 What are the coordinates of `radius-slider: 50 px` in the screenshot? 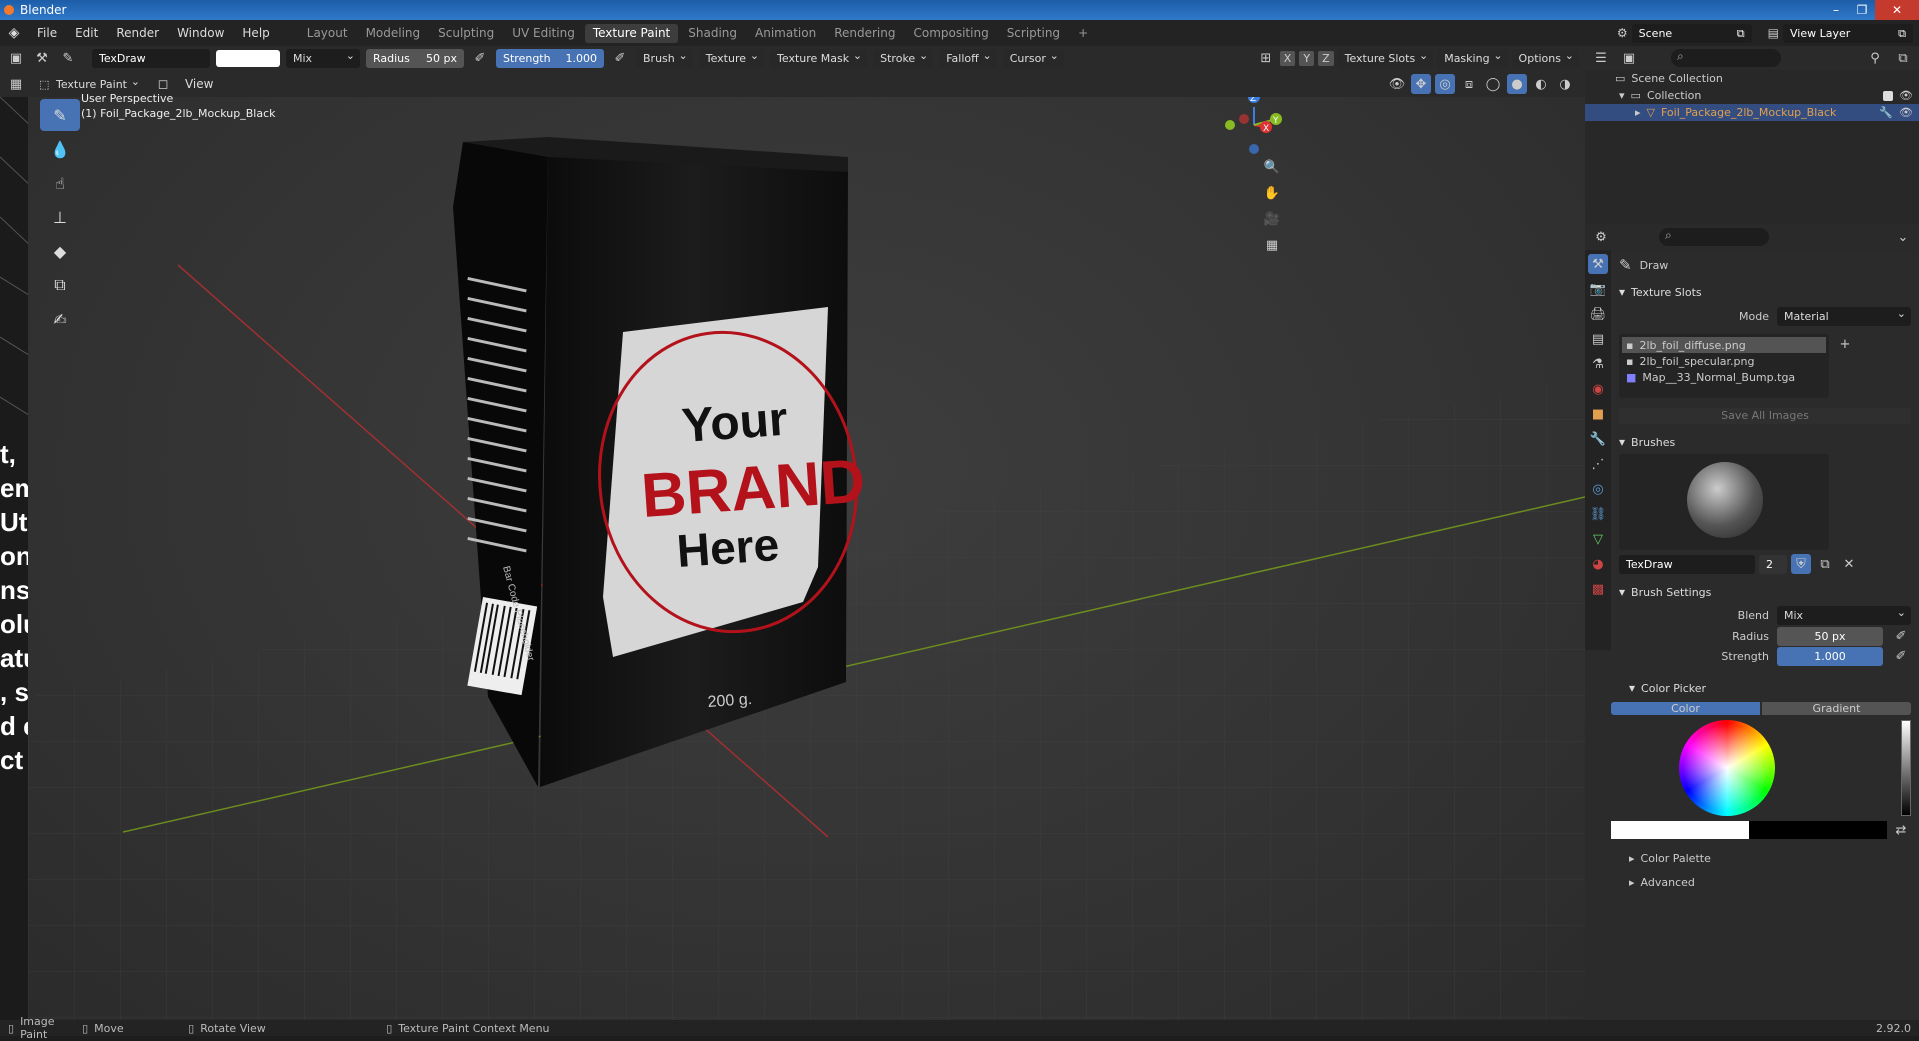 It's located at (1830, 636).